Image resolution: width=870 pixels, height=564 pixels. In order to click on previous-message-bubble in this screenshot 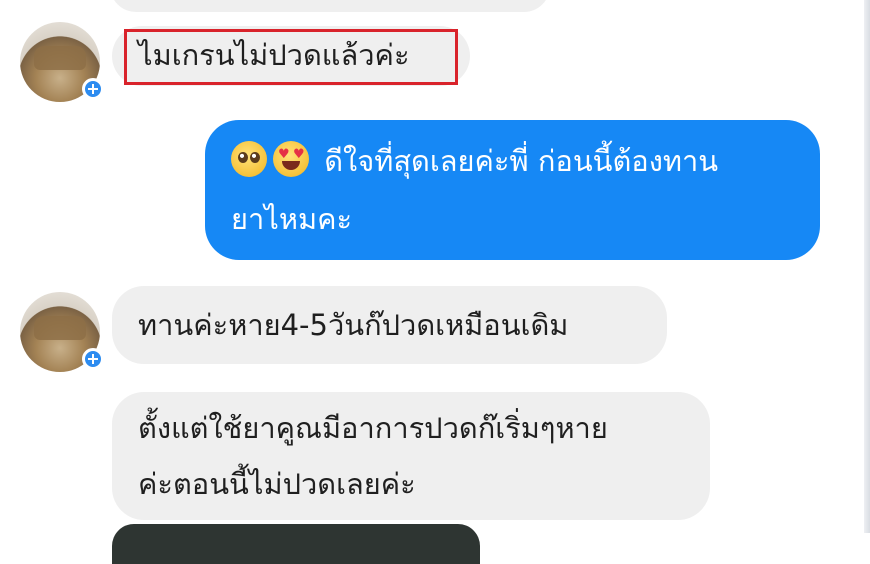, I will do `click(330, 6)`.